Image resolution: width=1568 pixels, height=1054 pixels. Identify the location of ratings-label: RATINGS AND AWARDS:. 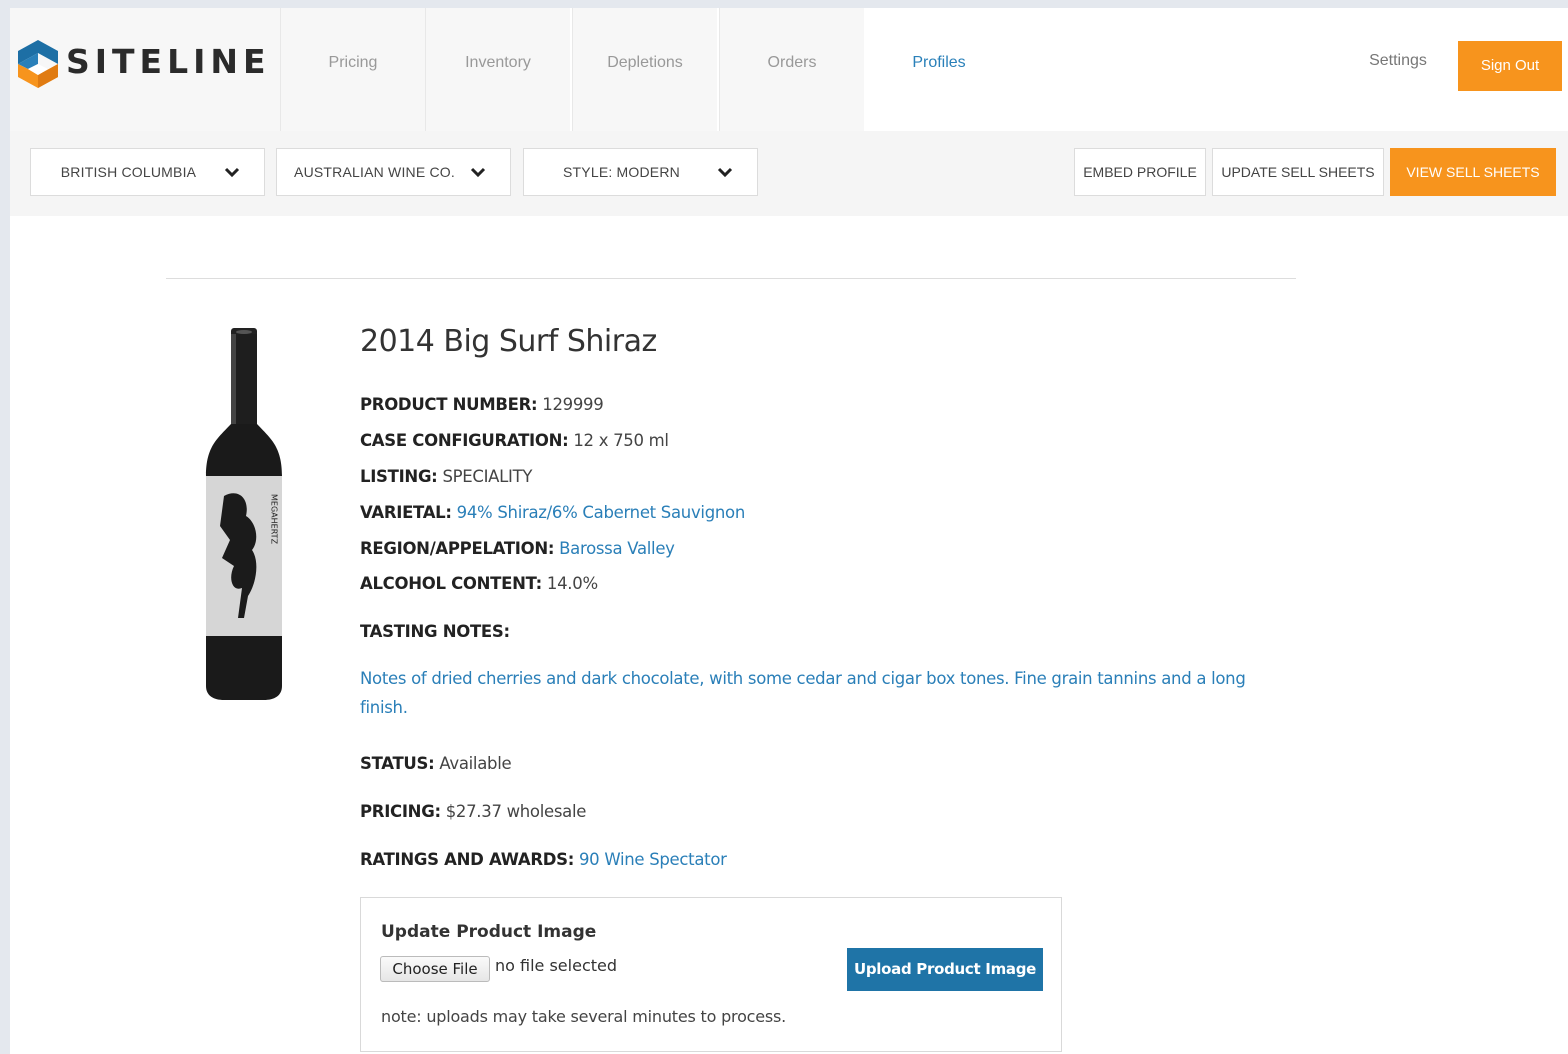
(467, 859).